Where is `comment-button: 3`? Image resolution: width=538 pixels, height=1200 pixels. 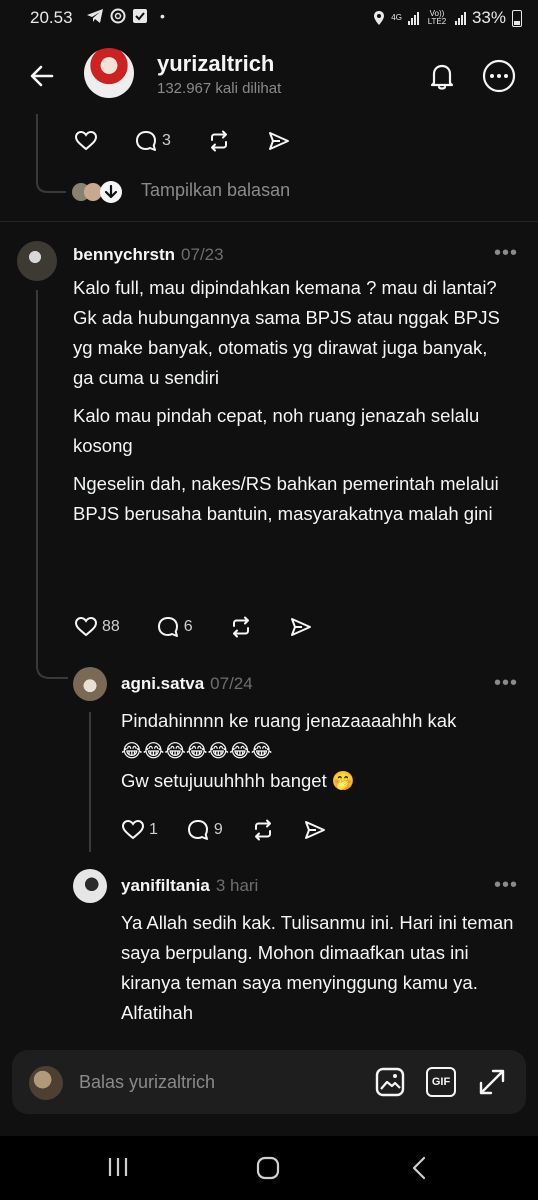
comment-button: 3 is located at coordinates (152, 141).